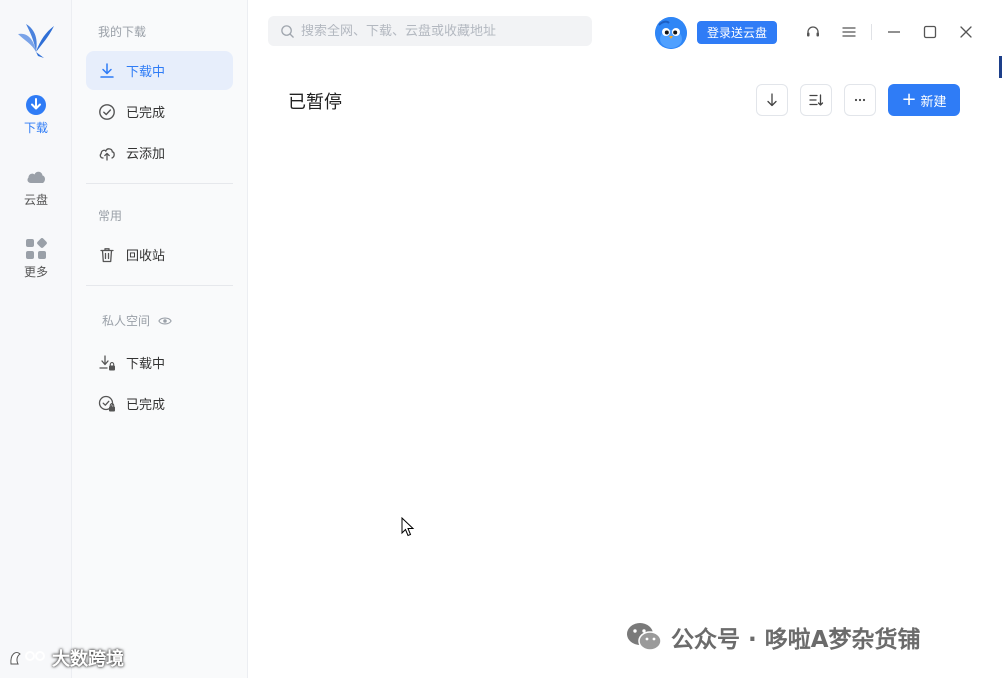 The height and width of the screenshot is (678, 1002). I want to click on section-private-space: 私人空间, so click(137, 320).